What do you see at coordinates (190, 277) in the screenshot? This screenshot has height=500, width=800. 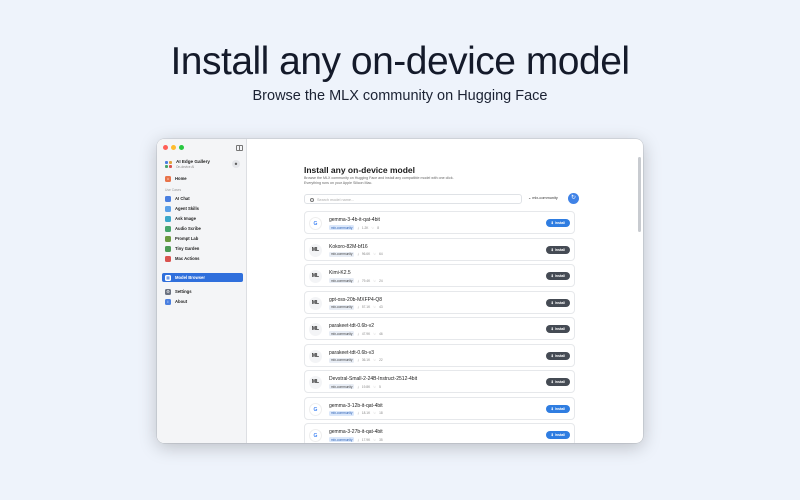 I see `sidebar-item-label: Model Browser` at bounding box center [190, 277].